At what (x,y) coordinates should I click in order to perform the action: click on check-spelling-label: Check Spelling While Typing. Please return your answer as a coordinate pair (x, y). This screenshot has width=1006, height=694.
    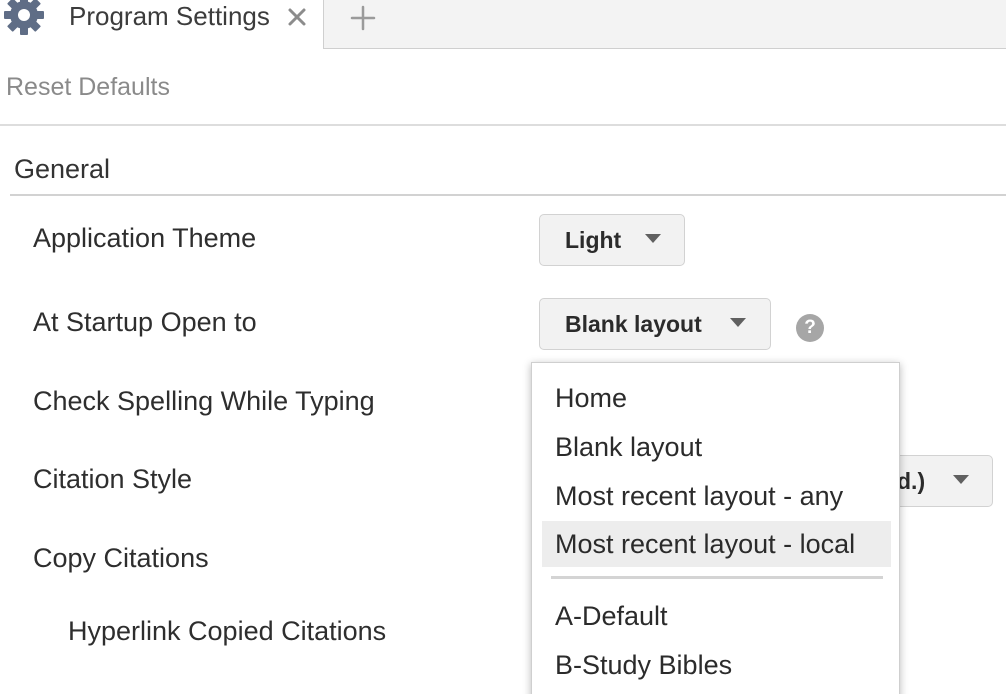
    Looking at the image, I should click on (204, 401).